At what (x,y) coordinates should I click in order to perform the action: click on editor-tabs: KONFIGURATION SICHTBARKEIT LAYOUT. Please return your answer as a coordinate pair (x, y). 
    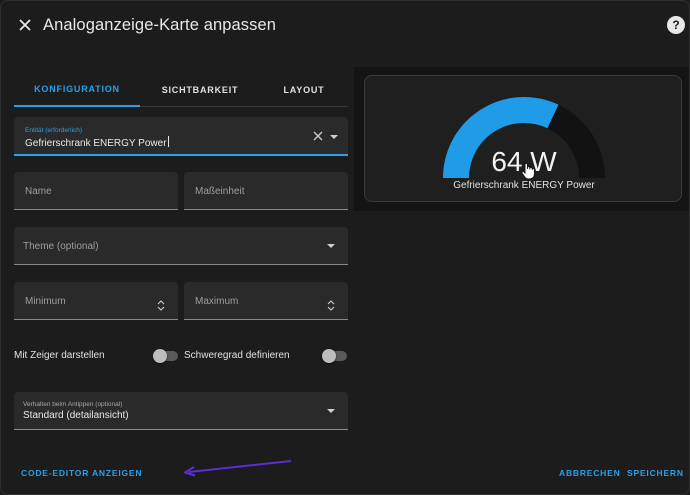
    Looking at the image, I should click on (181, 90).